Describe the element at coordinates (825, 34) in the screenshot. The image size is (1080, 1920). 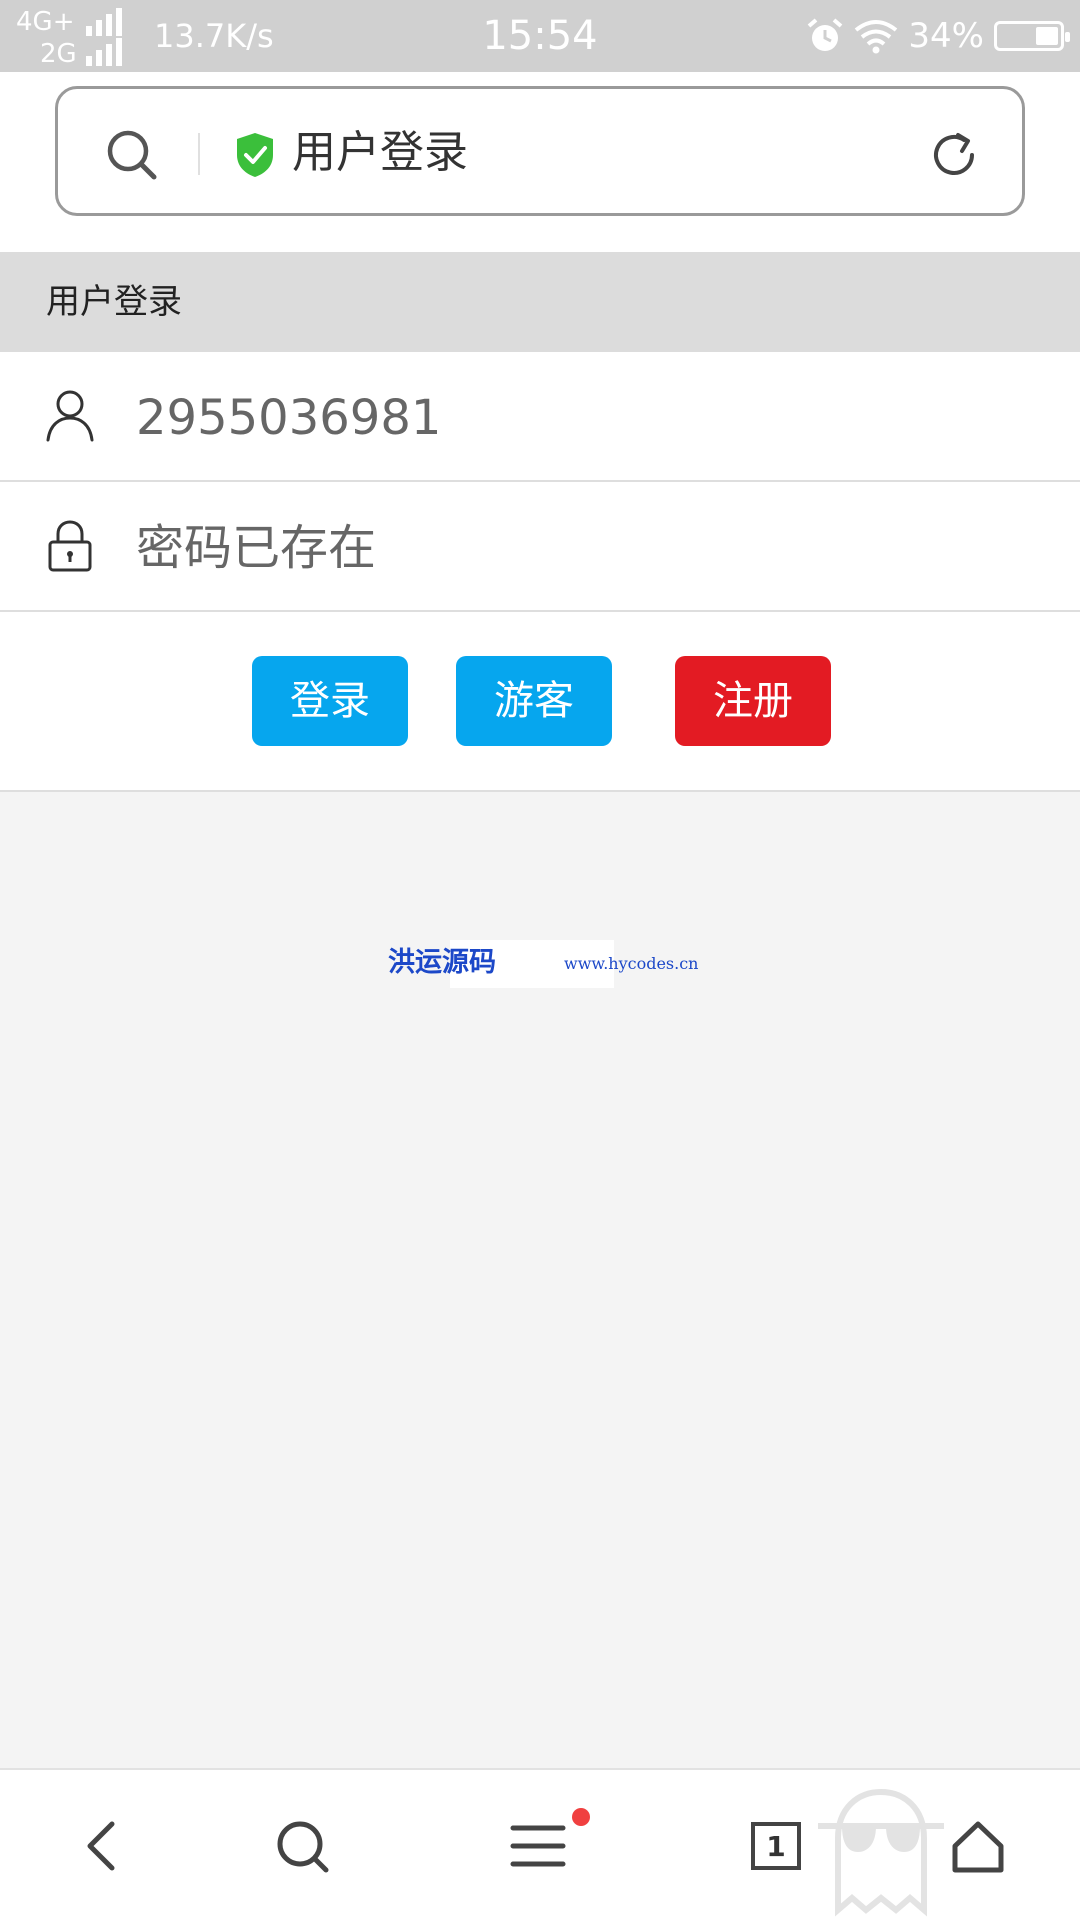
I see `alarm-icon` at that location.